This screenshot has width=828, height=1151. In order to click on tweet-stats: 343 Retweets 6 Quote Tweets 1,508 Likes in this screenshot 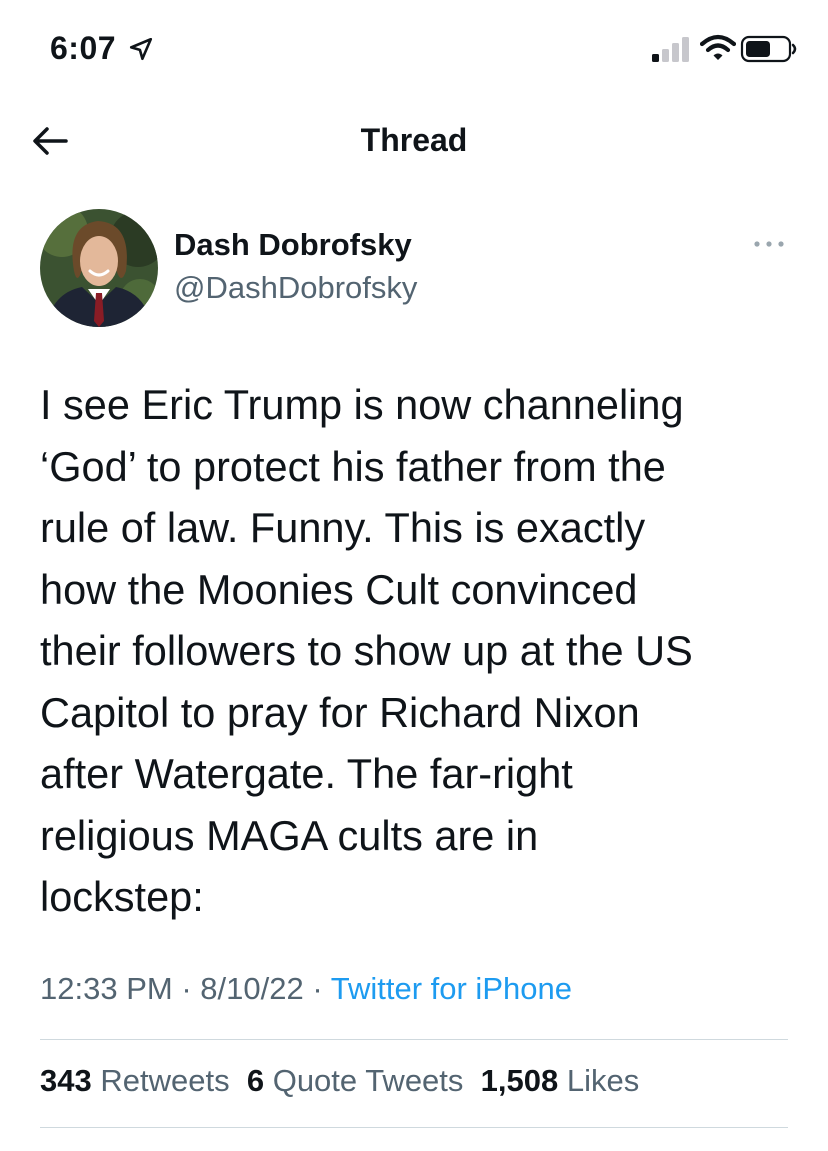, I will do `click(339, 1081)`.